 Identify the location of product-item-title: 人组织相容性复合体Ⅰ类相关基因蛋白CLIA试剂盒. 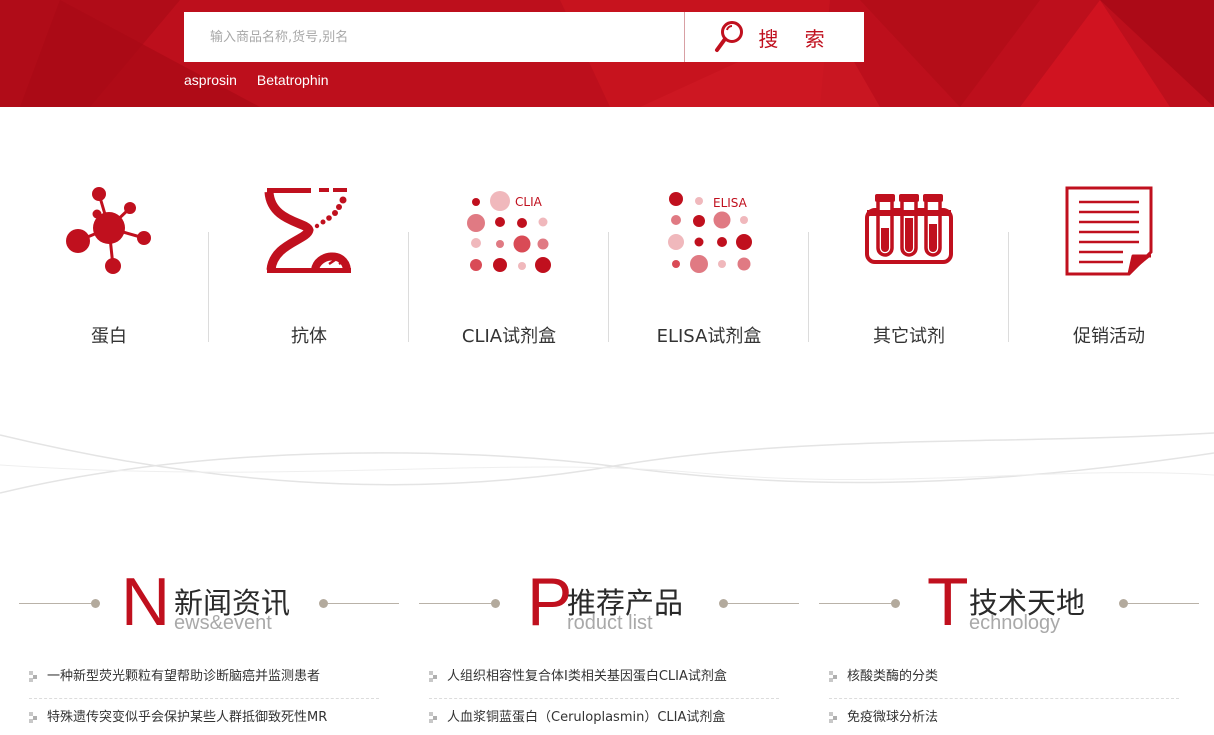
(587, 676).